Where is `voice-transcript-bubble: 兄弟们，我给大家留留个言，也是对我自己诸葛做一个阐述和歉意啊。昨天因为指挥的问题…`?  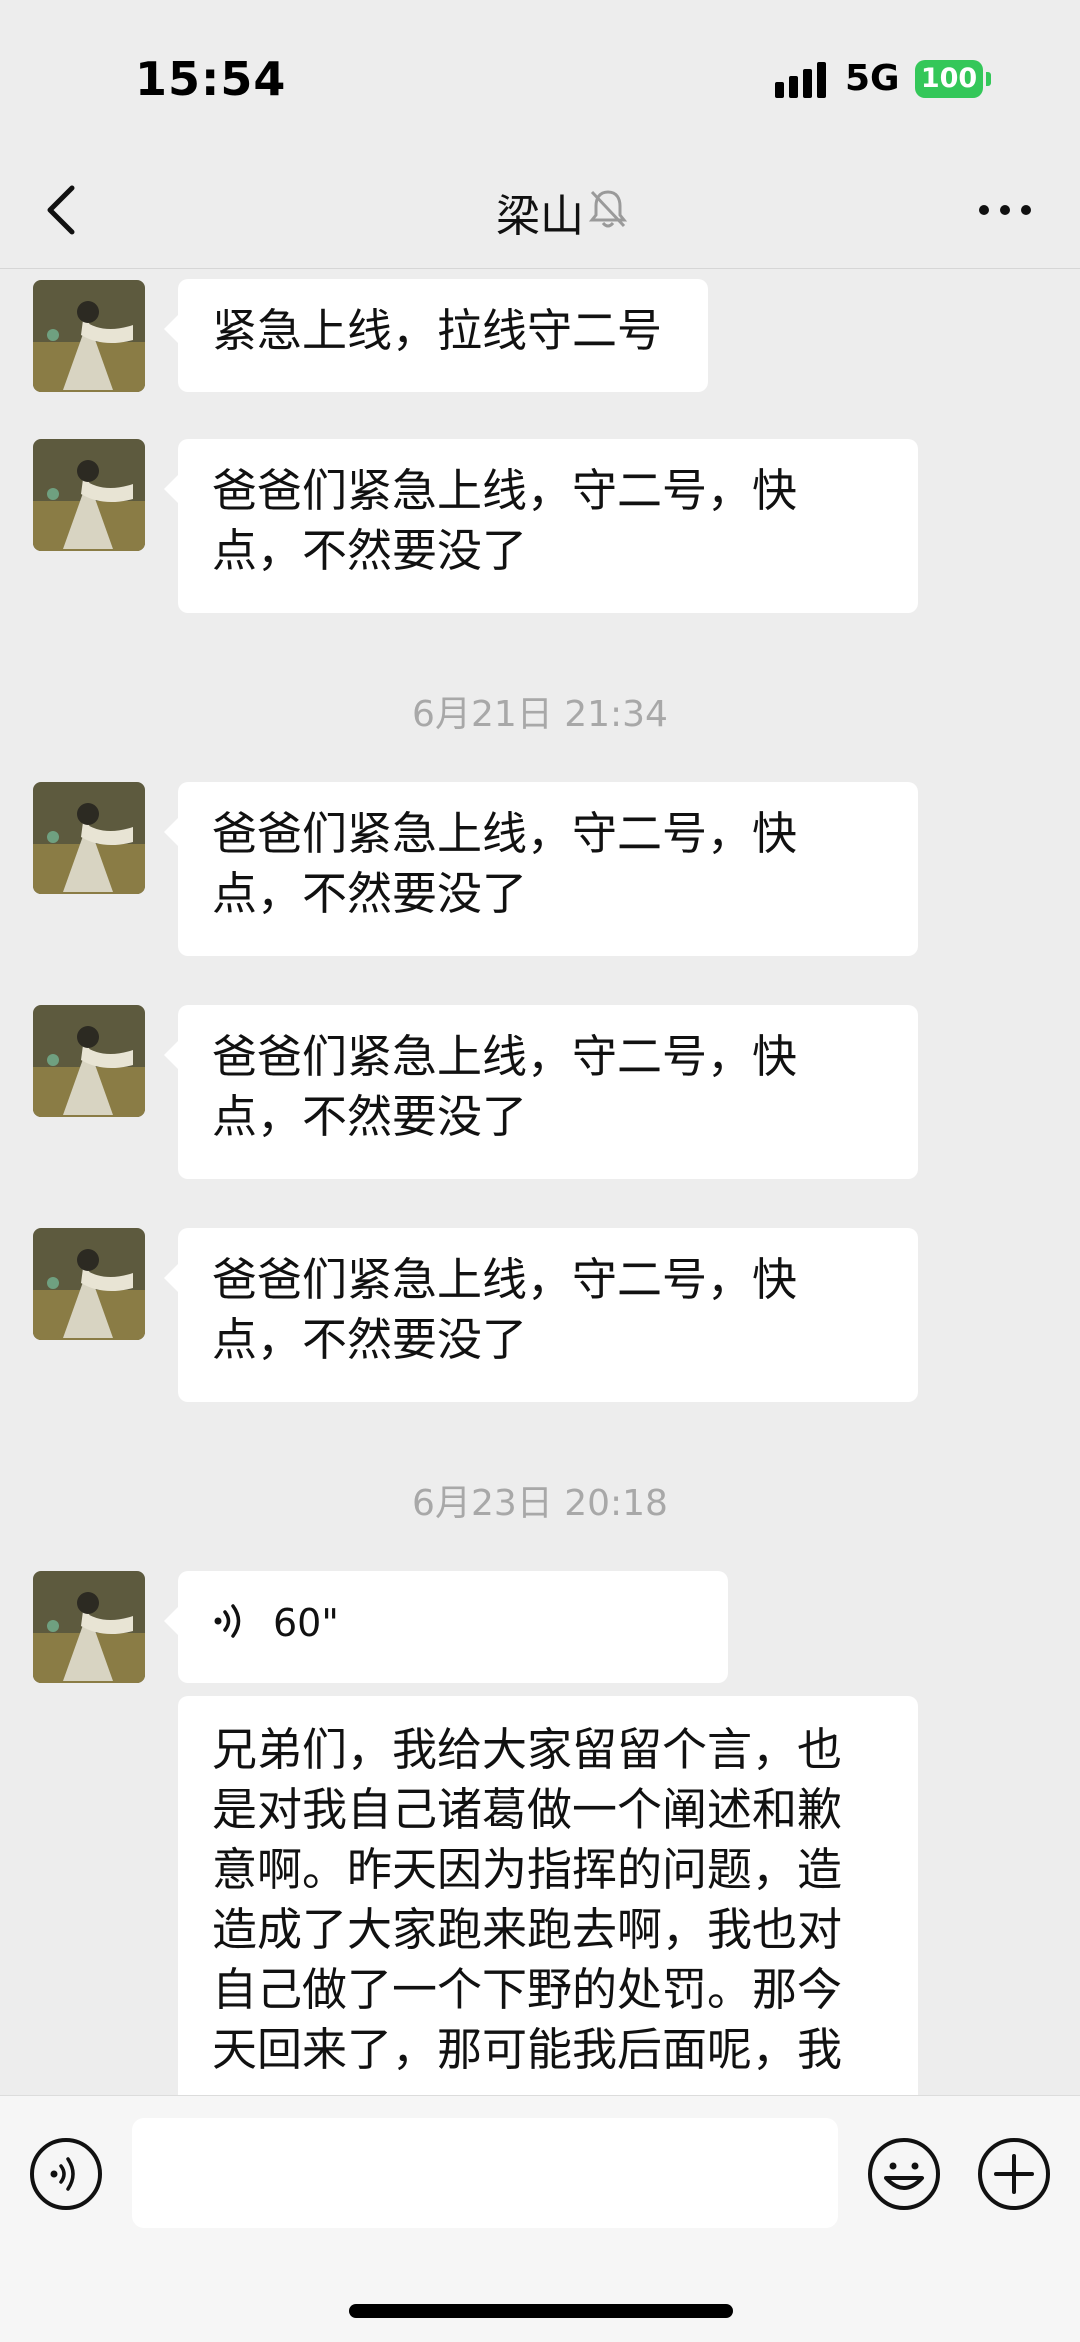
voice-transcript-bubble: 兄弟们，我给大家留留个言，也是对我自己诸葛做一个阐述和歉意啊。昨天因为指挥的问题… is located at coordinates (548, 1895).